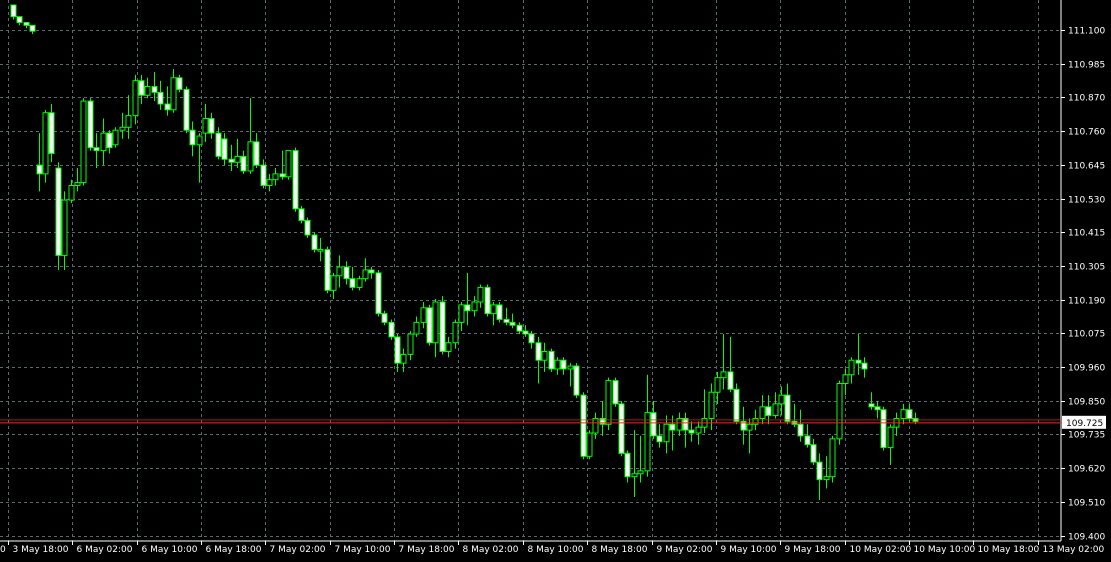 The width and height of the screenshot is (1111, 562). Describe the element at coordinates (1086, 66) in the screenshot. I see `y-tick-label: 110.985` at that location.